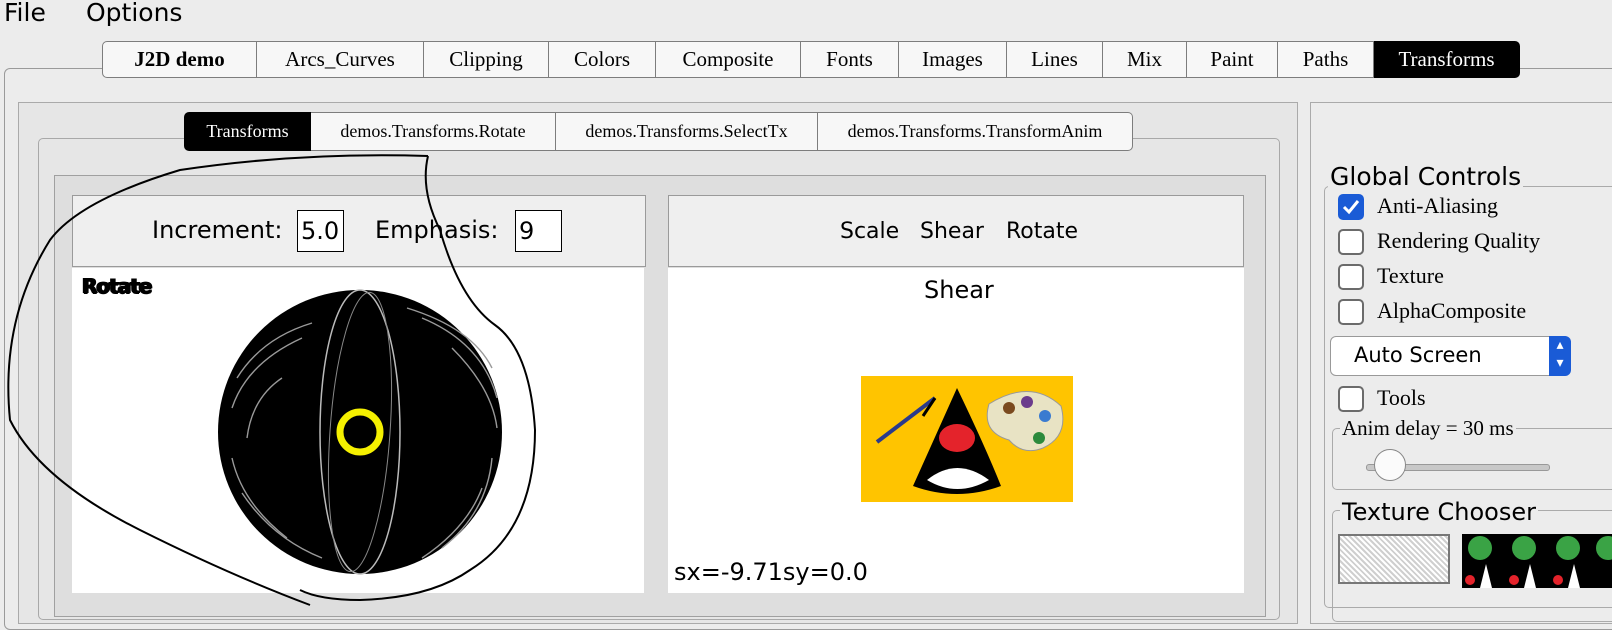 This screenshot has height=630, width=1612. What do you see at coordinates (687, 131) in the screenshot?
I see `subtab-selecttx: demos.Transforms.SelectTx` at bounding box center [687, 131].